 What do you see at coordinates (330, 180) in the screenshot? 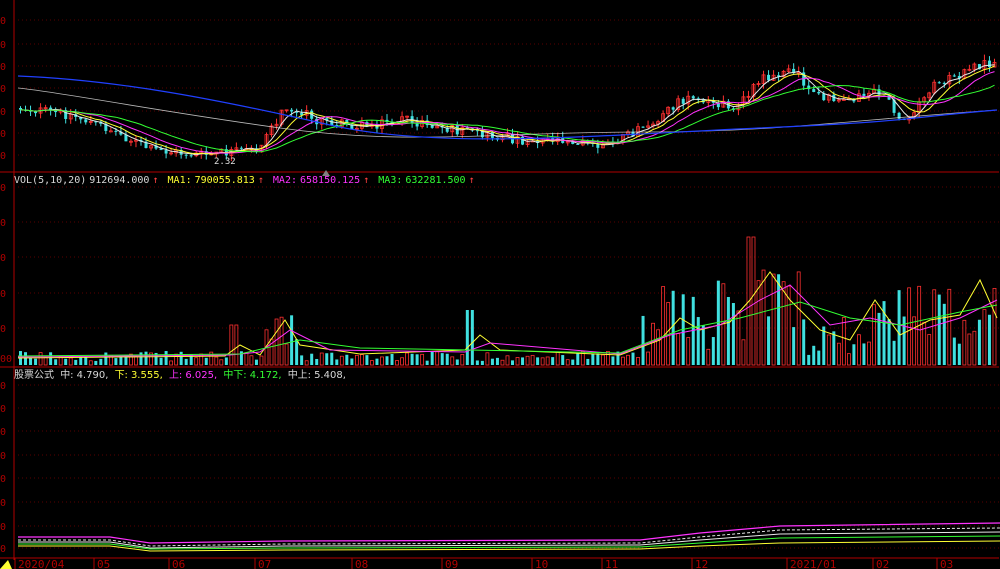
I see `ma2-value: 658150.125` at bounding box center [330, 180].